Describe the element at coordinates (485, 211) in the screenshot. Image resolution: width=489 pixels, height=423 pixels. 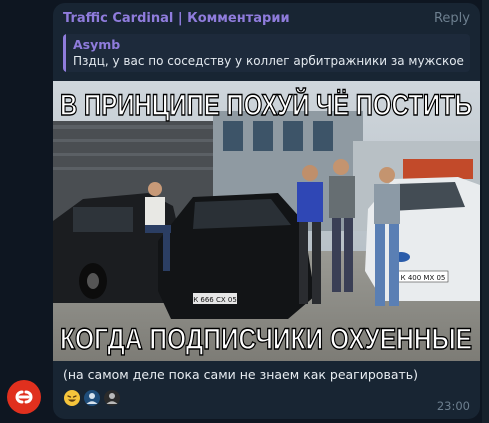
I see `chat-scroll-strip` at that location.